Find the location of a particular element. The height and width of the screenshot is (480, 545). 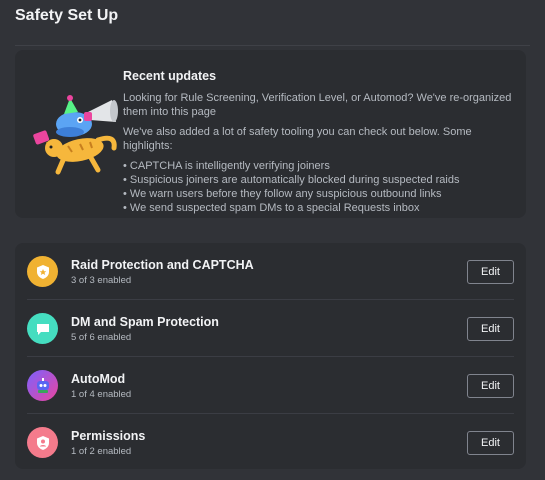

permissions-status: 1 of 2 enabled is located at coordinates (101, 451).